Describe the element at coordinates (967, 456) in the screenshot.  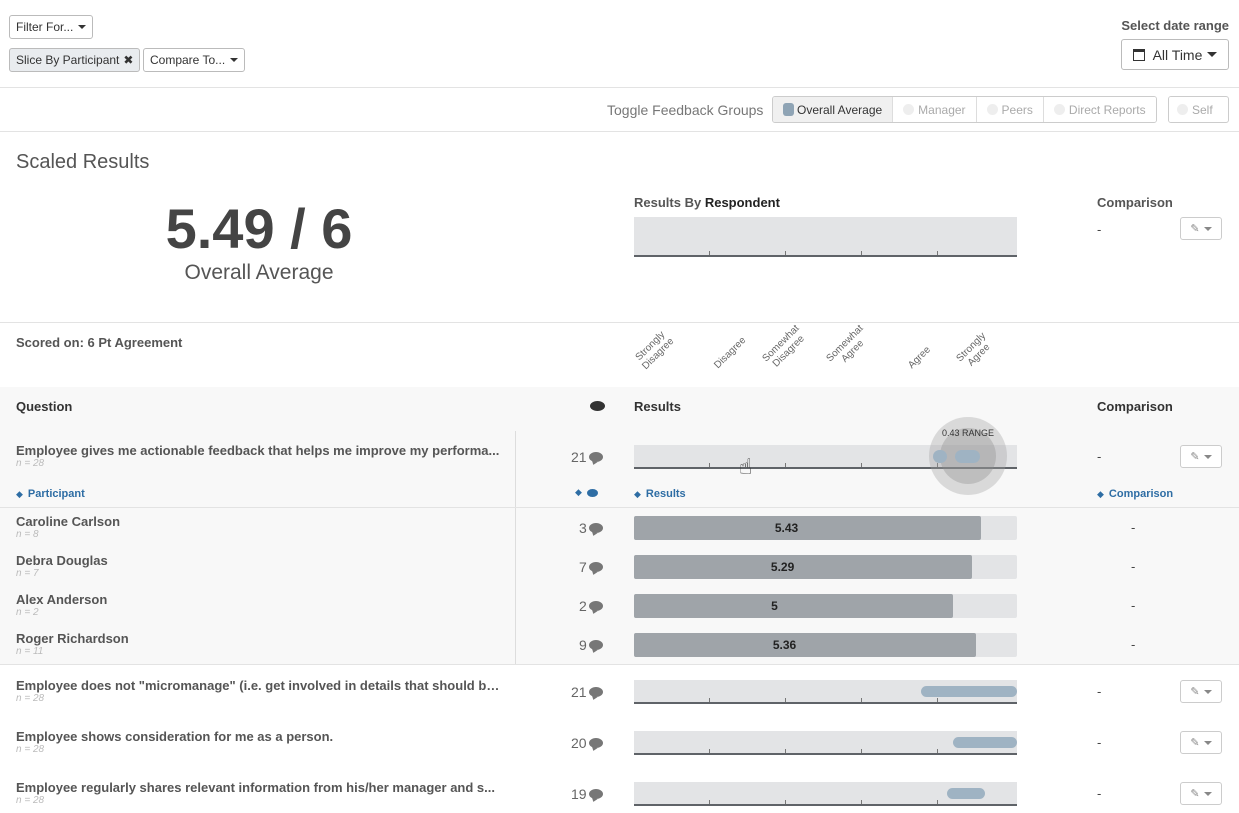
I see `range-bar-max` at that location.